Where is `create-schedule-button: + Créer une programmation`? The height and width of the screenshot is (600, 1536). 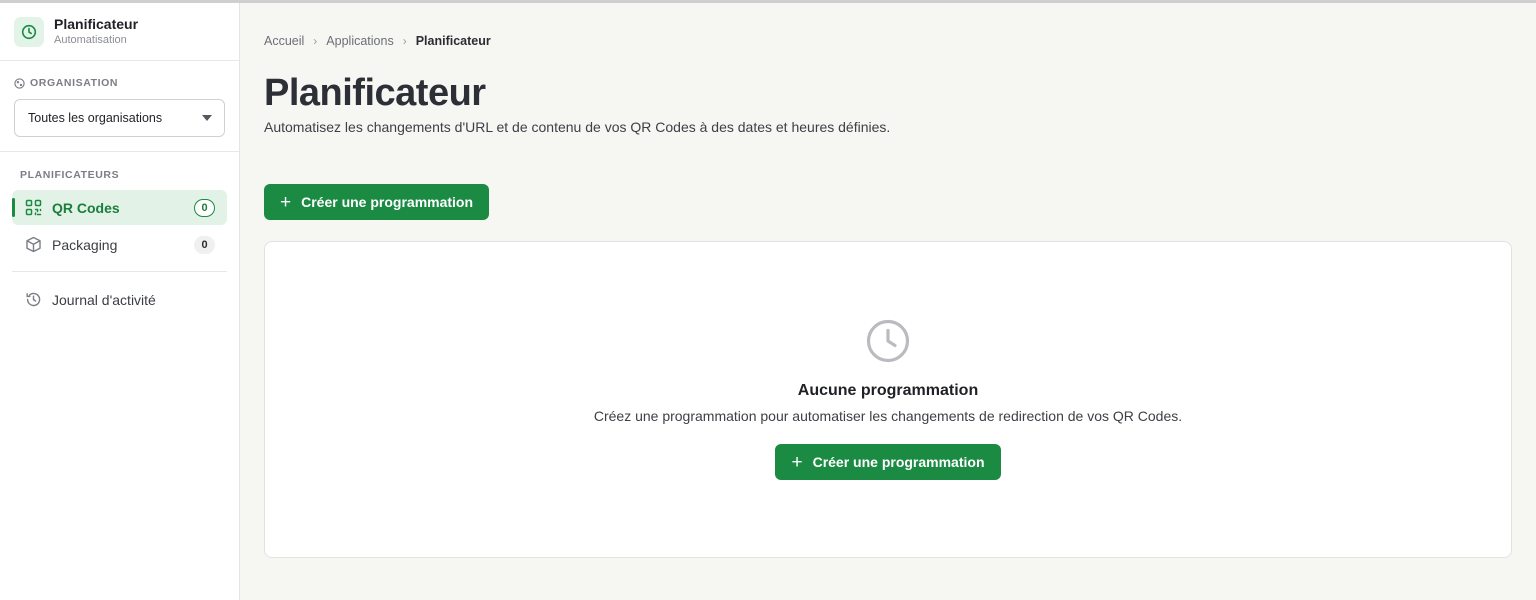 create-schedule-button: + Créer une programmation is located at coordinates (377, 202).